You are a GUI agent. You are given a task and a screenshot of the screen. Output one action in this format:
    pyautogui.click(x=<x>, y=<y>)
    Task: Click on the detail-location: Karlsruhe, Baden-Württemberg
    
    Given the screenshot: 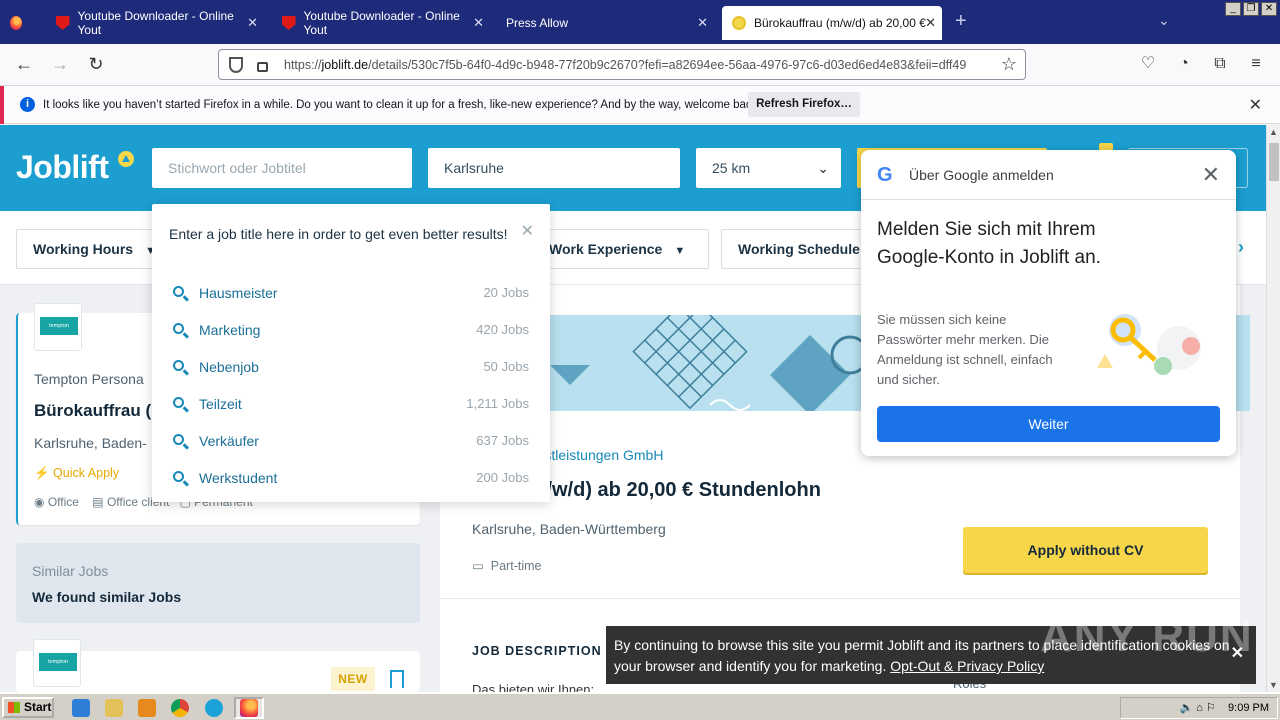 What is the action you would take?
    pyautogui.click(x=569, y=529)
    